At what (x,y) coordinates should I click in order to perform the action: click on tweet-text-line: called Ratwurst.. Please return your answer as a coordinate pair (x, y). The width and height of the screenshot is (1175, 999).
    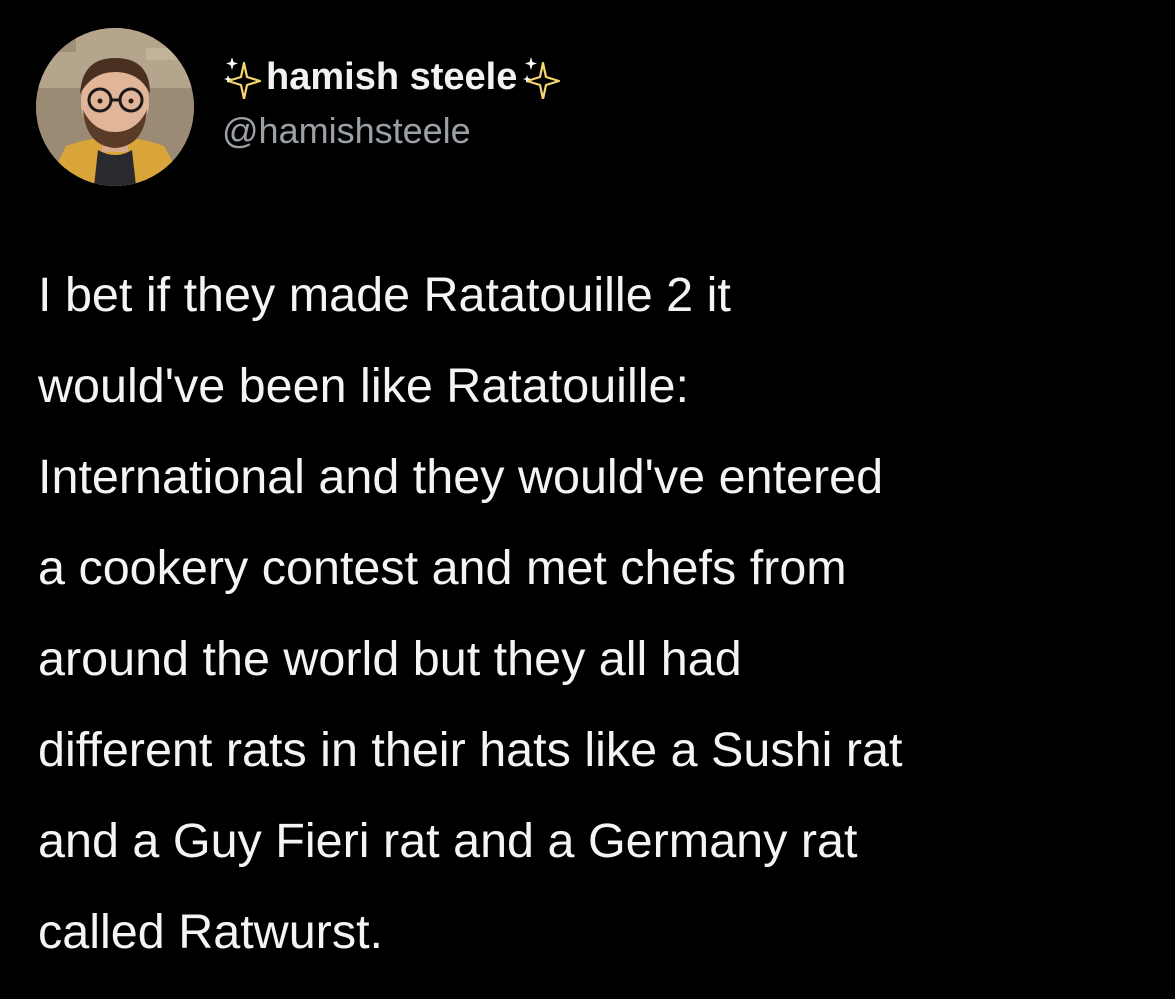
    Looking at the image, I should click on (211, 932).